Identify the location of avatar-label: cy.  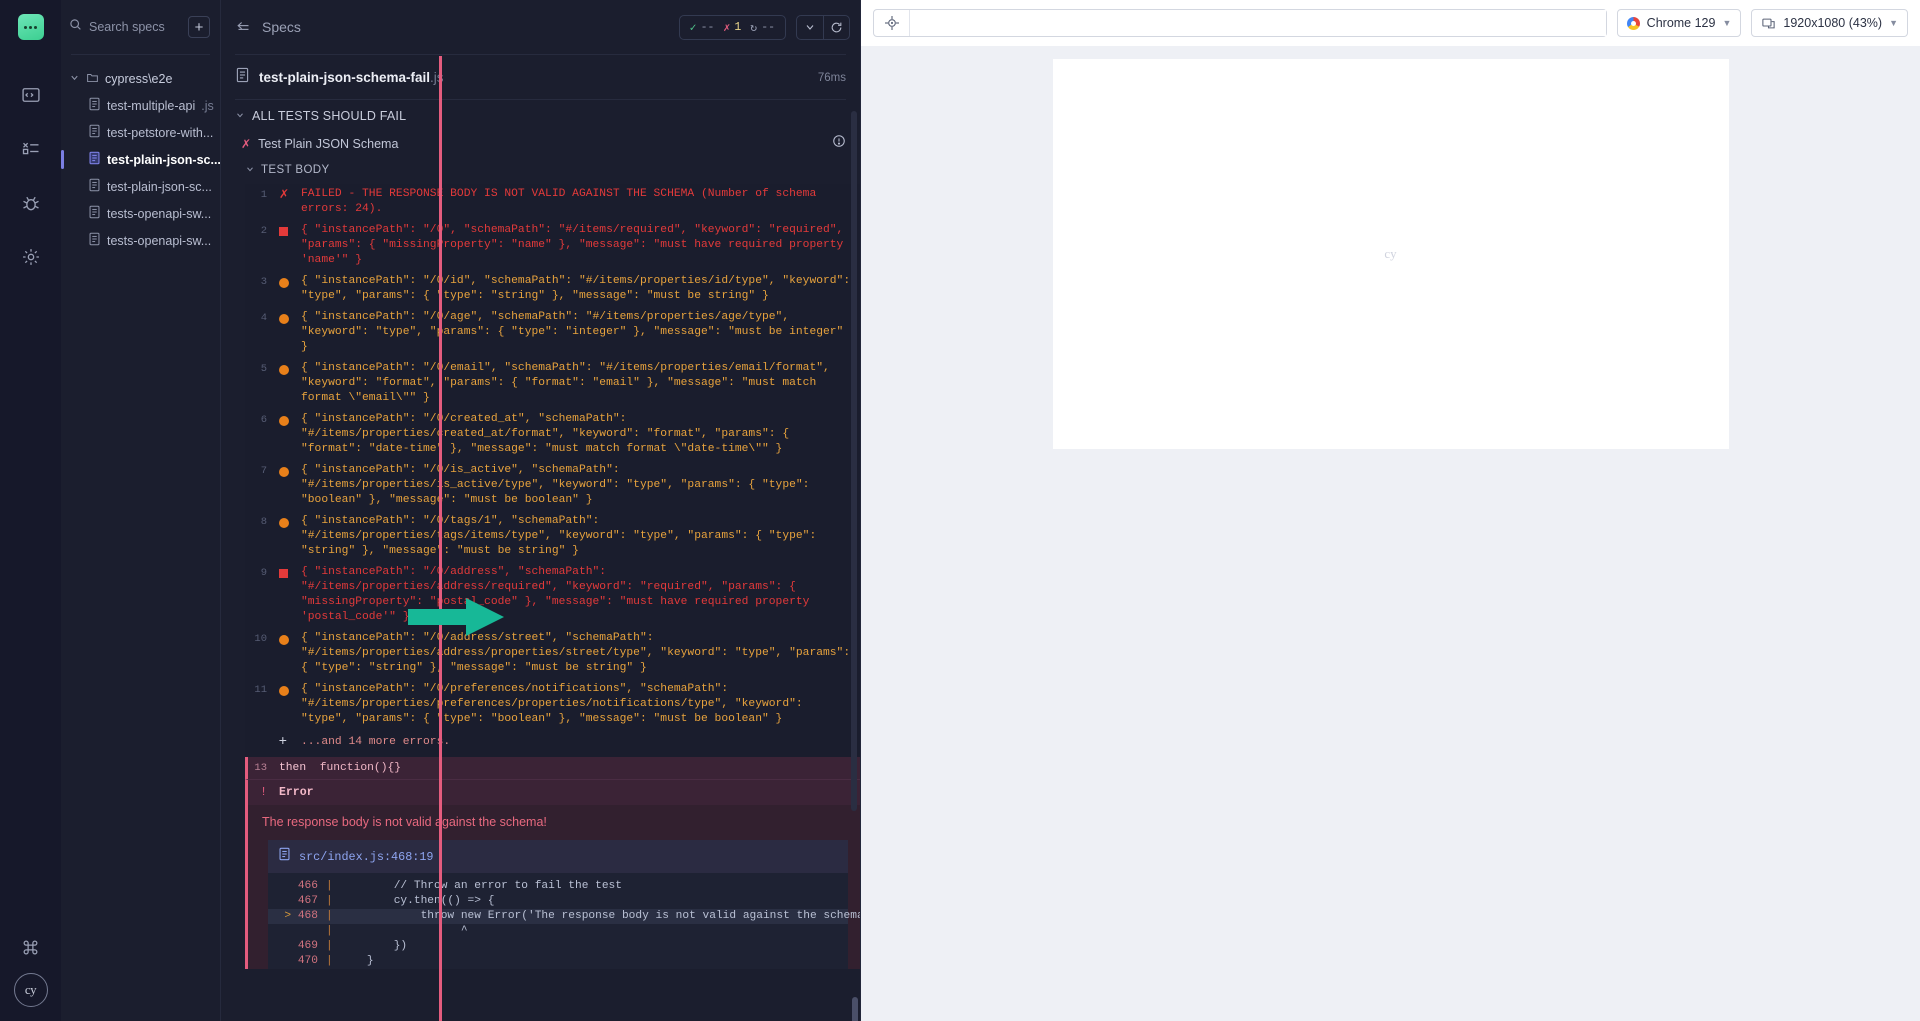
(30, 989).